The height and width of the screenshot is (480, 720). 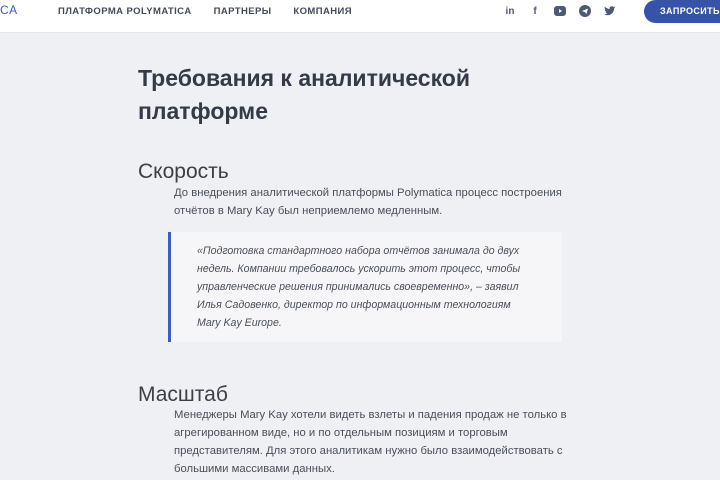 What do you see at coordinates (510, 11) in the screenshot?
I see `linkedin-icon: in` at bounding box center [510, 11].